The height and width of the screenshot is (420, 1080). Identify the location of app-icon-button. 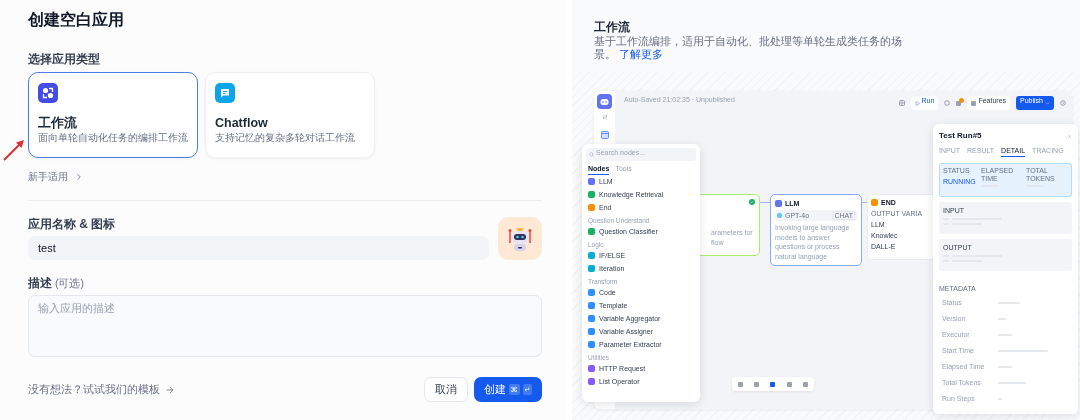
(520, 238).